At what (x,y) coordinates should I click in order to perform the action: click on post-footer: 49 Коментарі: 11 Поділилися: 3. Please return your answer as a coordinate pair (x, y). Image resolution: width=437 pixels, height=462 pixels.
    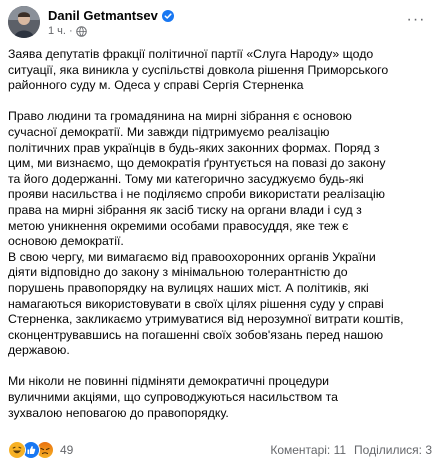
    Looking at the image, I should click on (220, 450).